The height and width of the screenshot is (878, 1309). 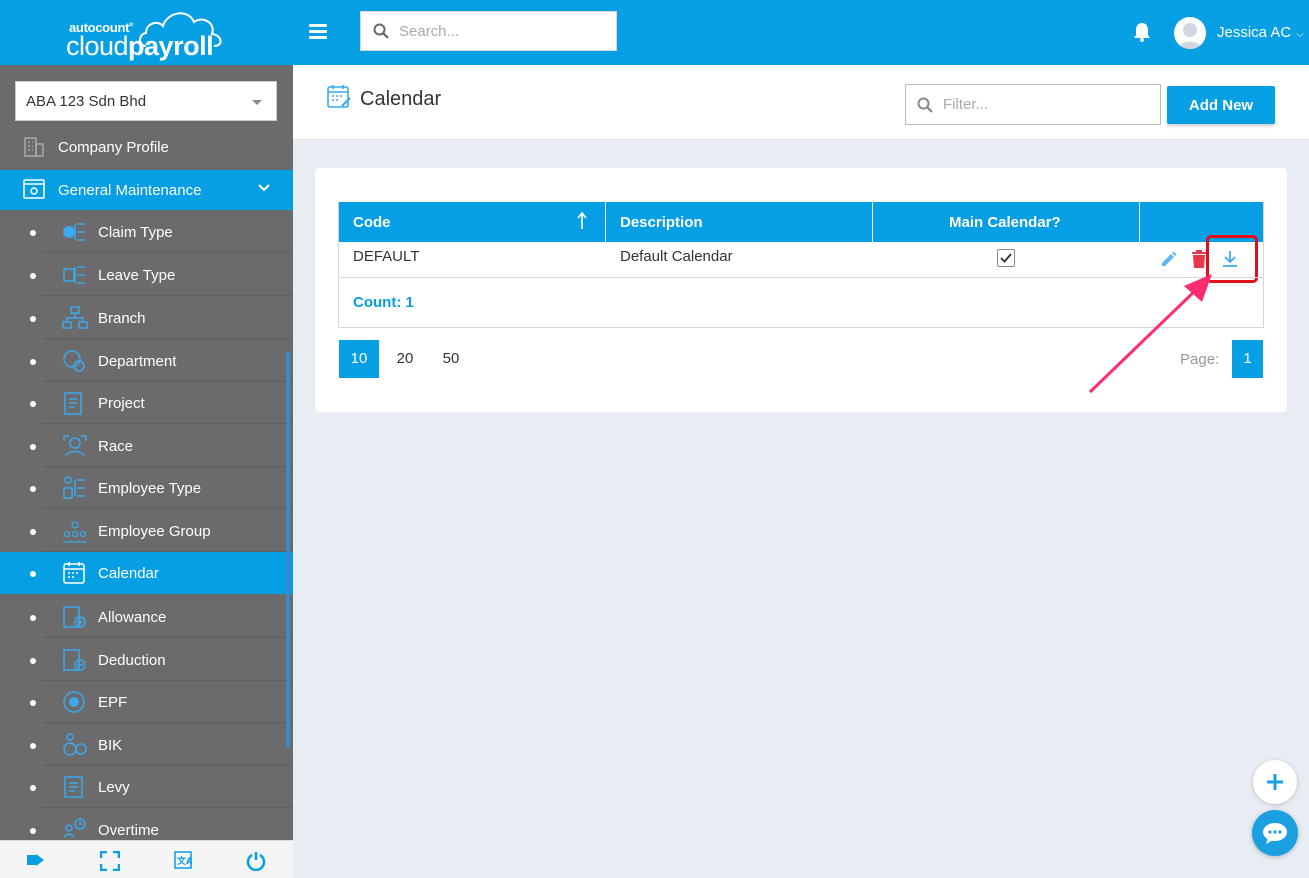 What do you see at coordinates (1298, 34) in the screenshot?
I see `chevron-down-icon: ⌵` at bounding box center [1298, 34].